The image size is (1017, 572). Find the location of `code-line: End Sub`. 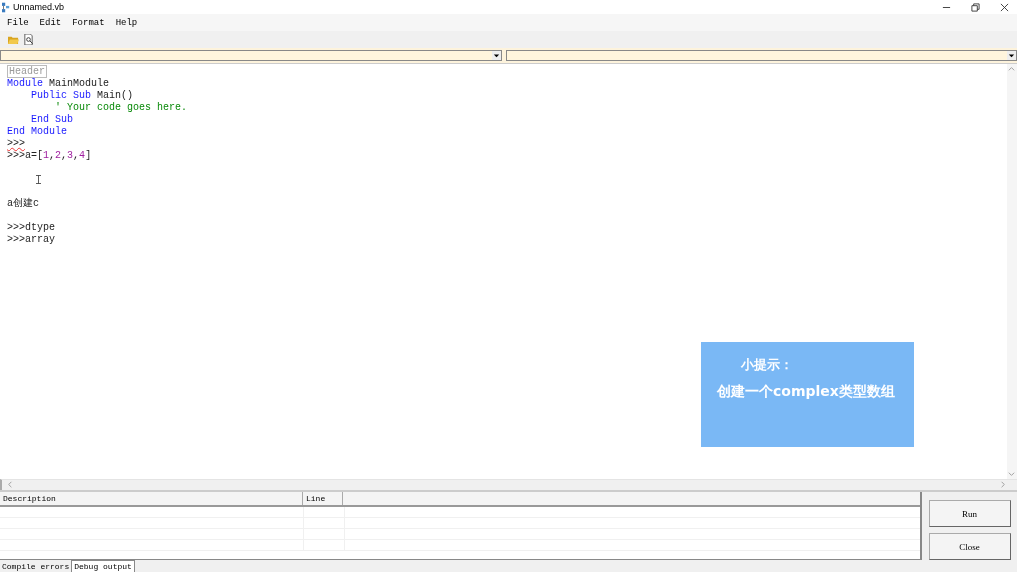

code-line: End Sub is located at coordinates (51, 119).